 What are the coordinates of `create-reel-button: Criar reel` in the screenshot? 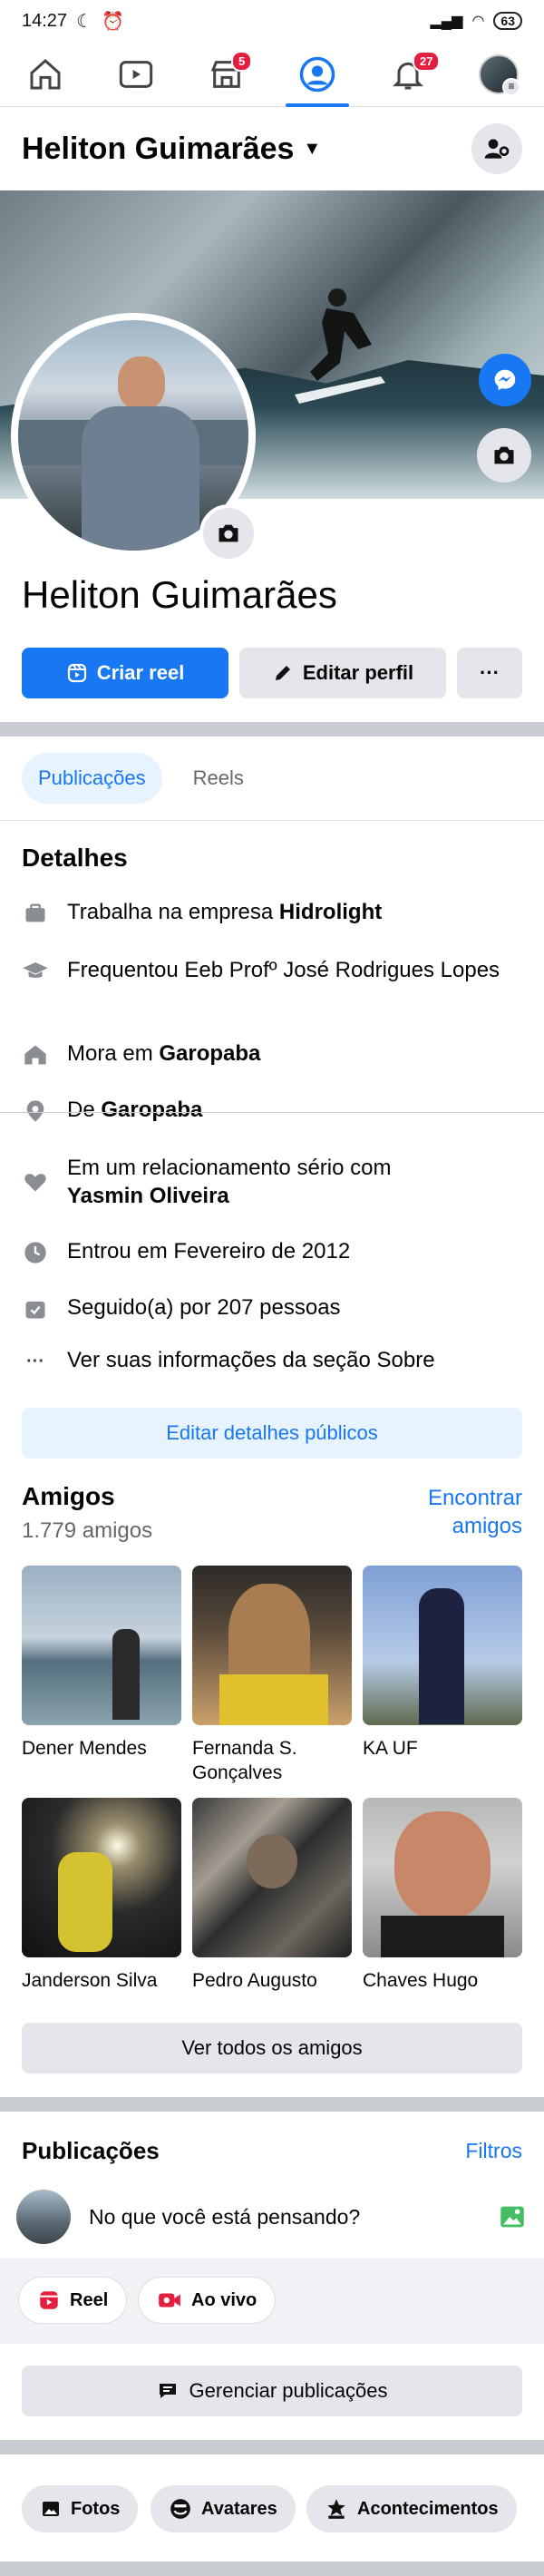 It's located at (125, 673).